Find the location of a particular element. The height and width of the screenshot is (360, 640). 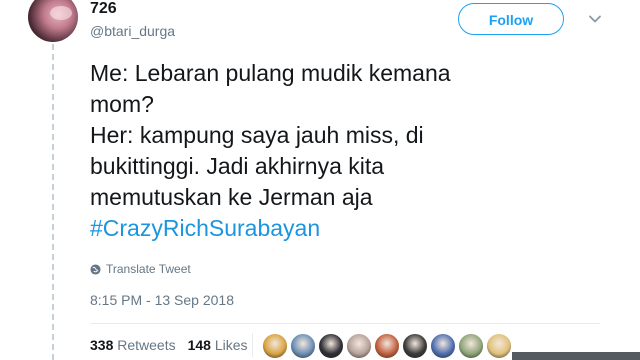

tweet-line: bukittinggi. Jadi akhirnya kita is located at coordinates (237, 166).